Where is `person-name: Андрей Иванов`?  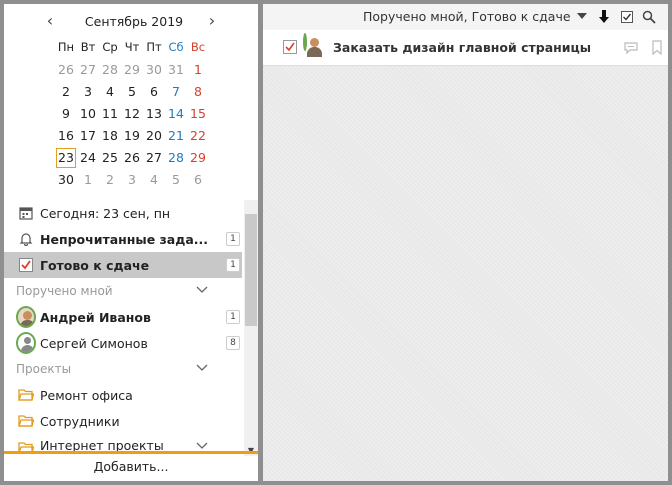 person-name: Андрей Иванов is located at coordinates (95, 317).